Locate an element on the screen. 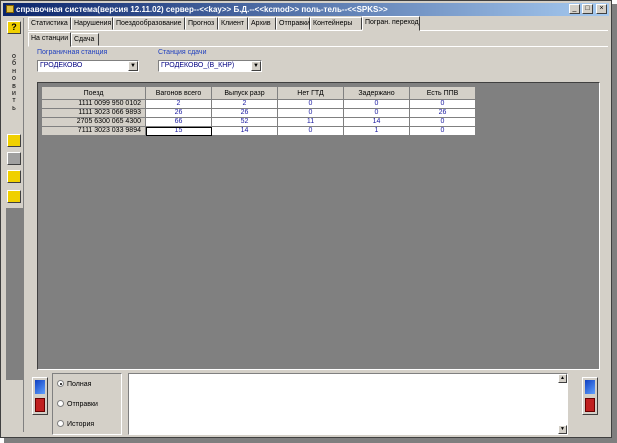 This screenshot has height=443, width=617. tab-main: Статистика is located at coordinates (49, 23).